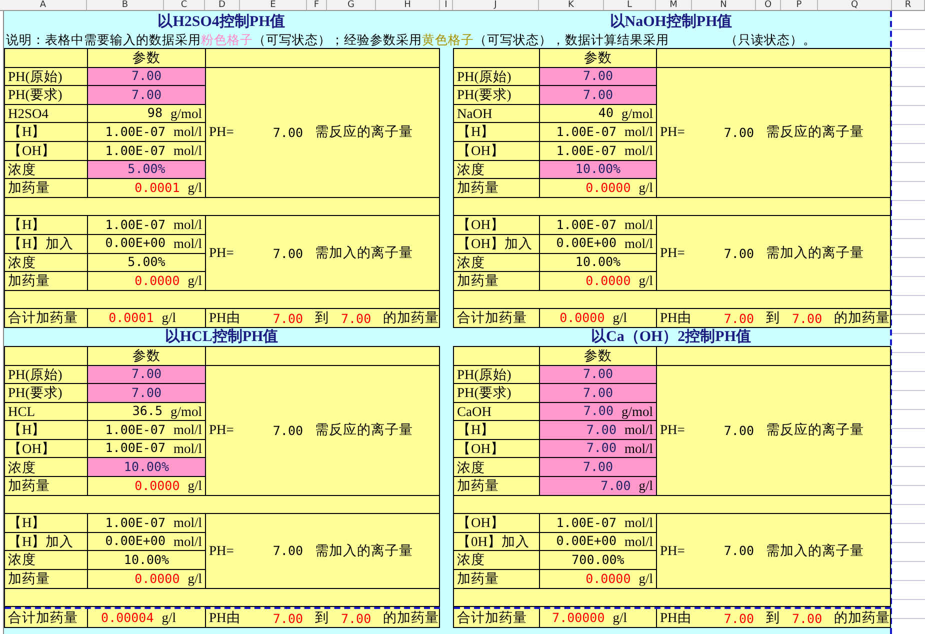 The height and width of the screenshot is (634, 925). I want to click on cell-note: 的加药量, so click(862, 618).